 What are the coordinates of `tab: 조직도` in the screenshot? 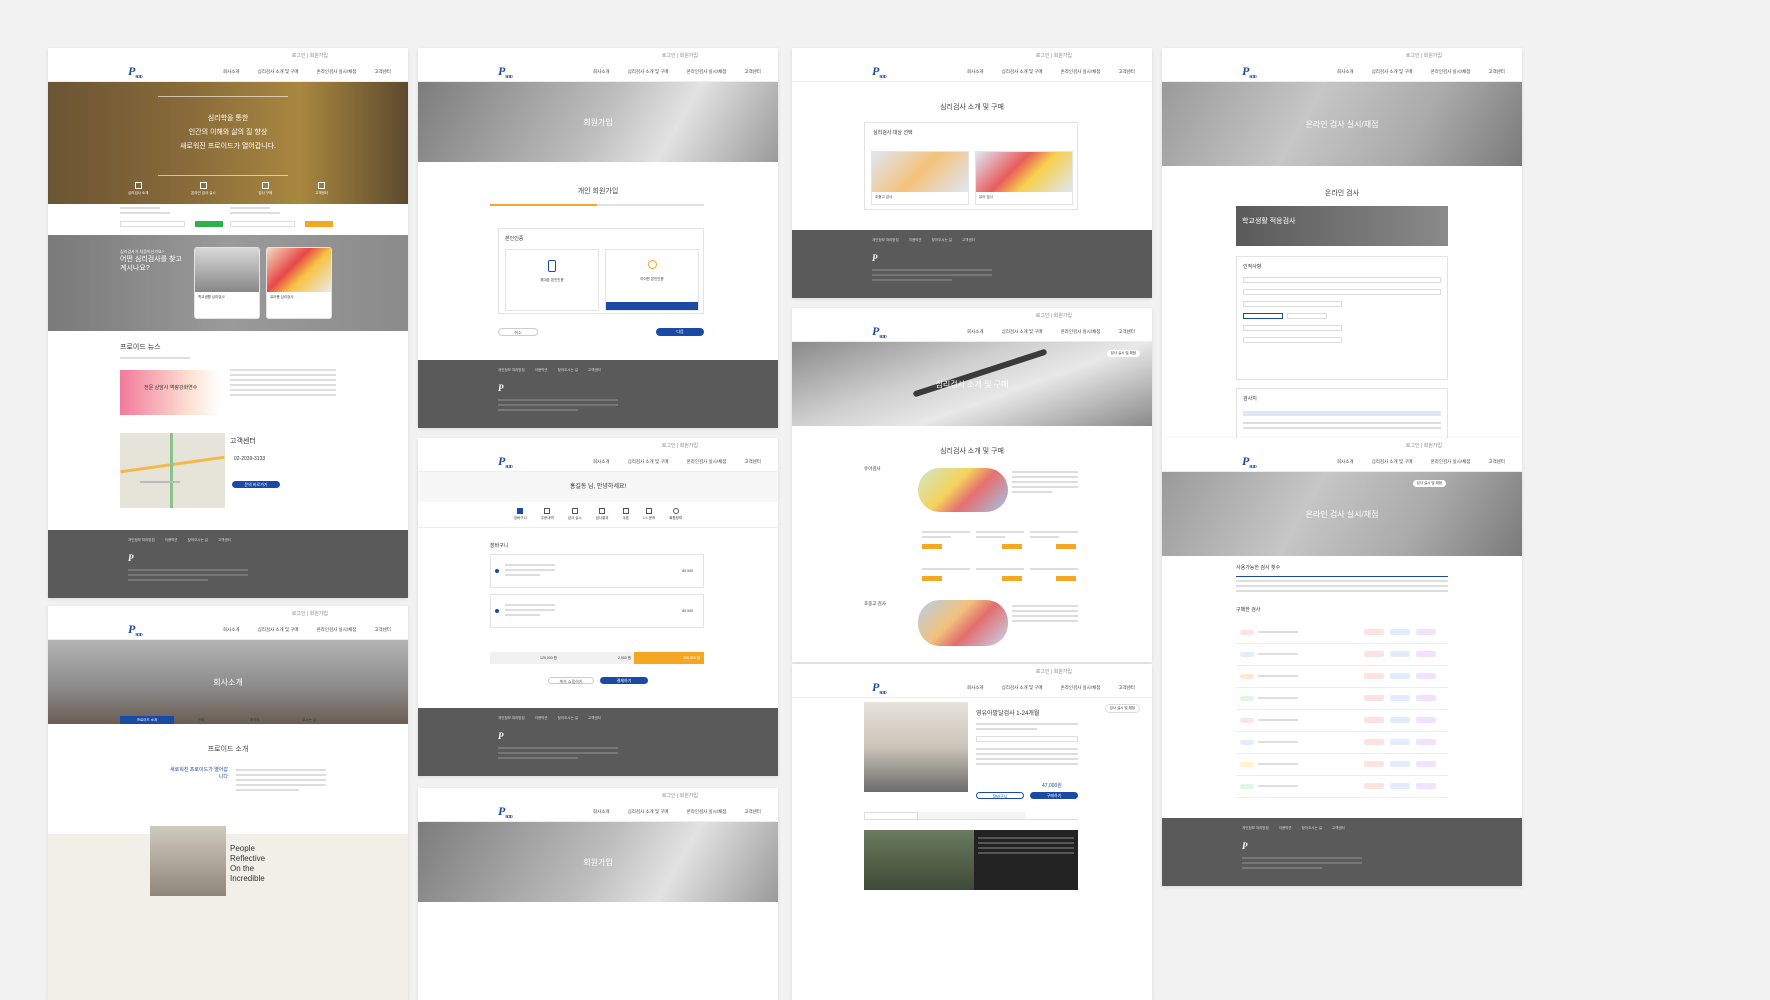 It's located at (255, 720).